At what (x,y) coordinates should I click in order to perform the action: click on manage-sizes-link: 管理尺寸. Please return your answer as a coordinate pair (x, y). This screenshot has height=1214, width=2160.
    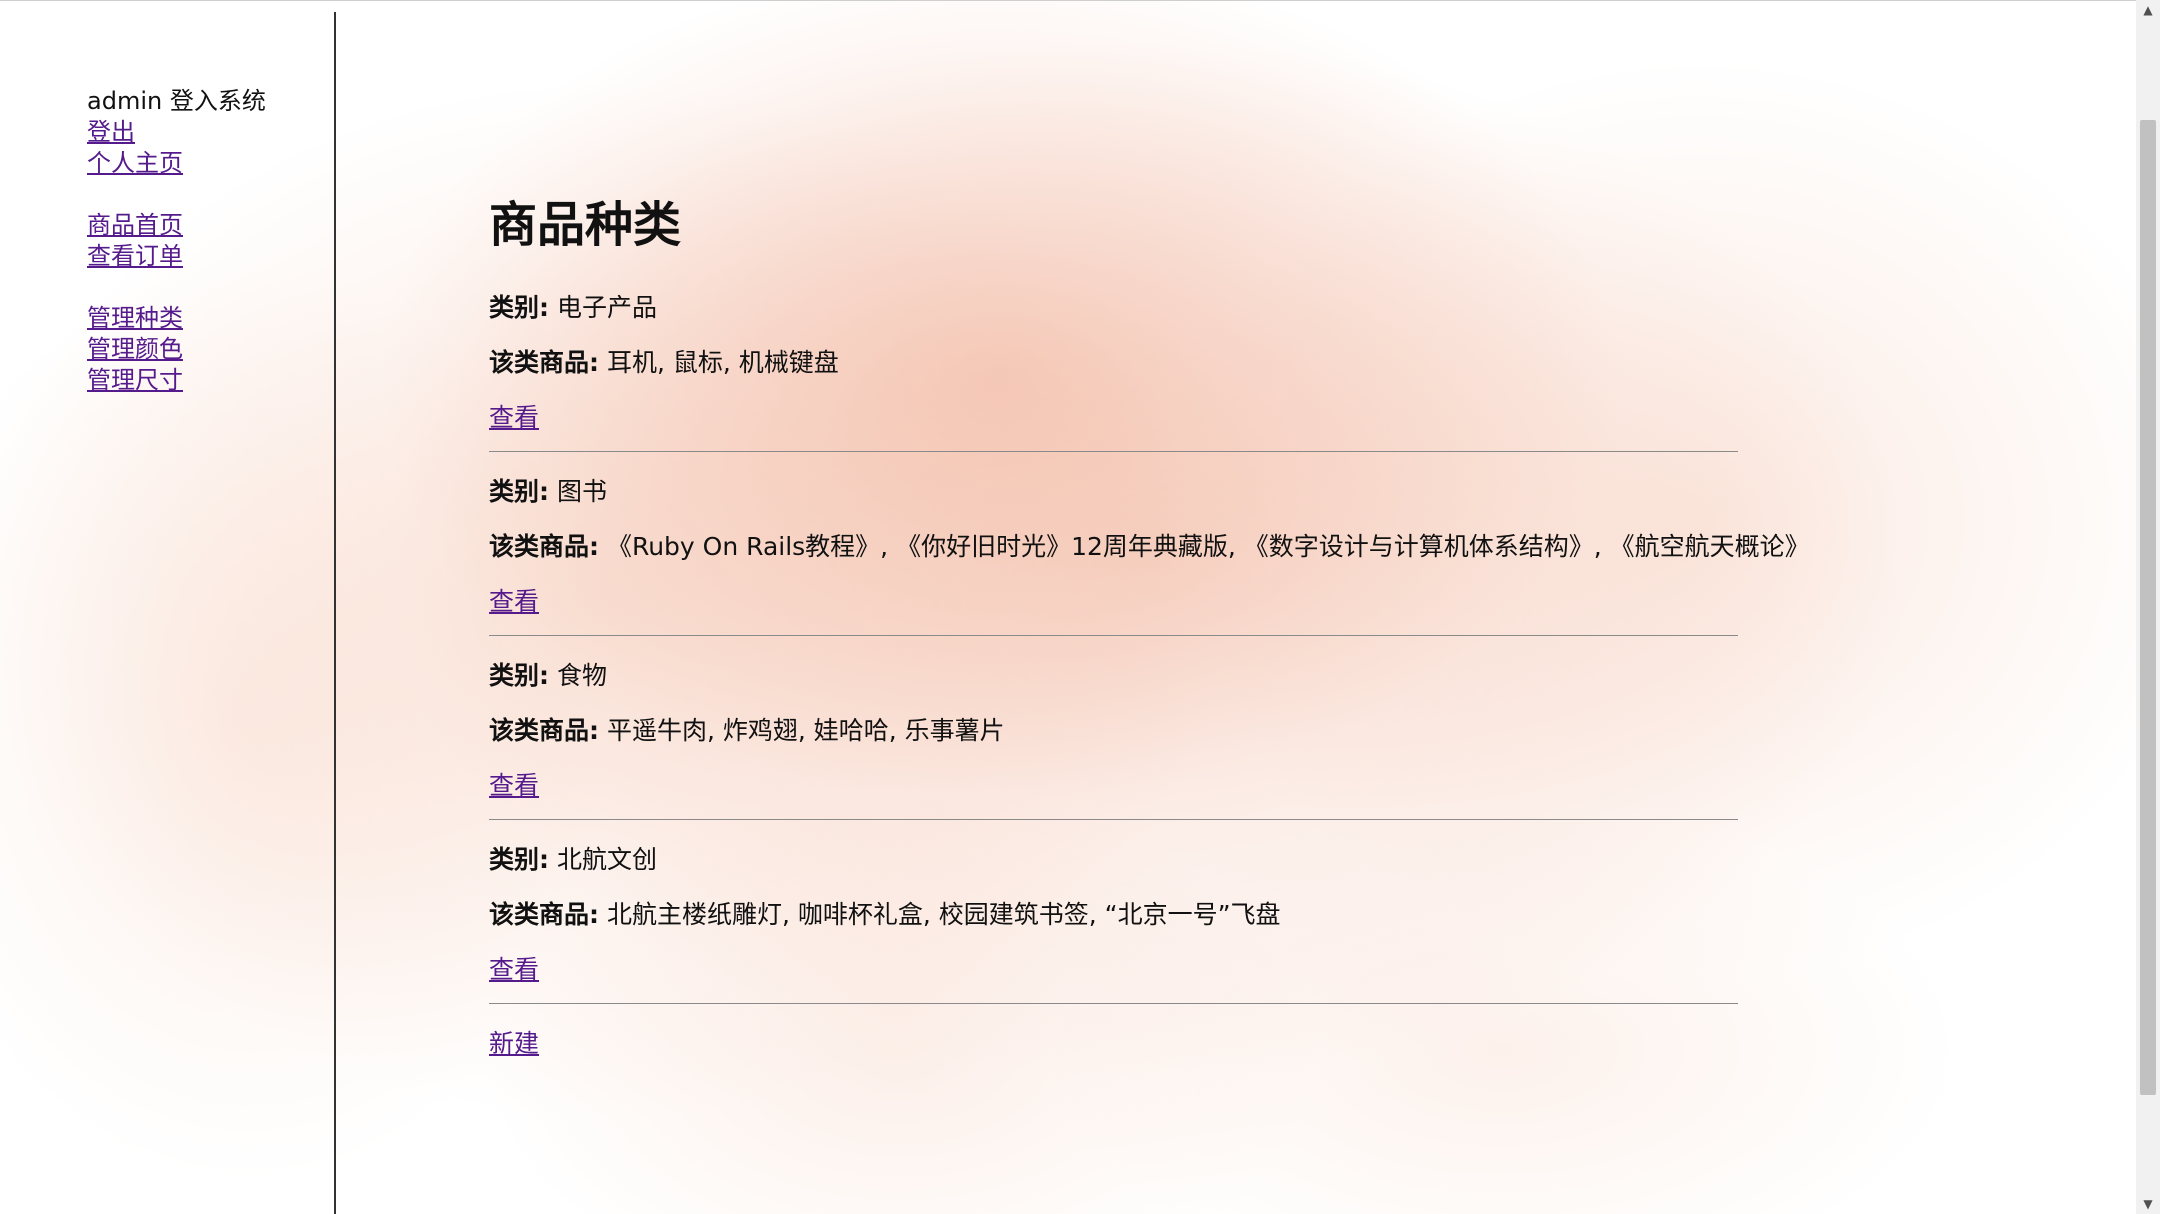
    Looking at the image, I should click on (135, 380).